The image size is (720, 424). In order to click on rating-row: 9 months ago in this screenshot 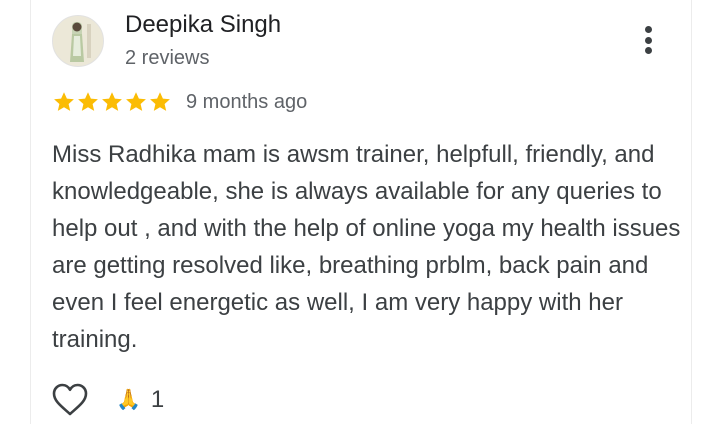, I will do `click(179, 102)`.